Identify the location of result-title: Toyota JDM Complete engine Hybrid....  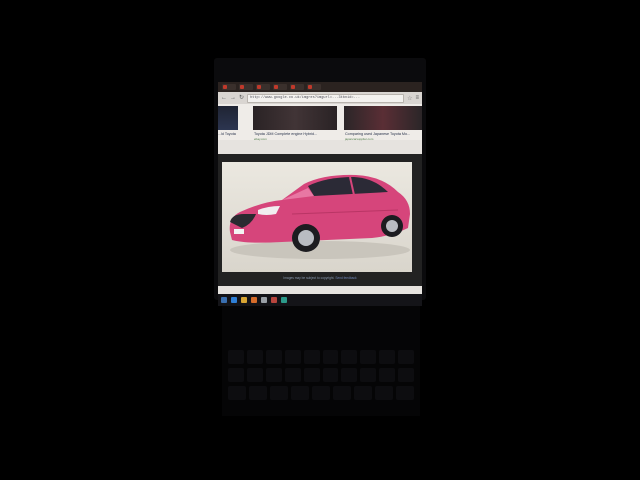
(285, 134).